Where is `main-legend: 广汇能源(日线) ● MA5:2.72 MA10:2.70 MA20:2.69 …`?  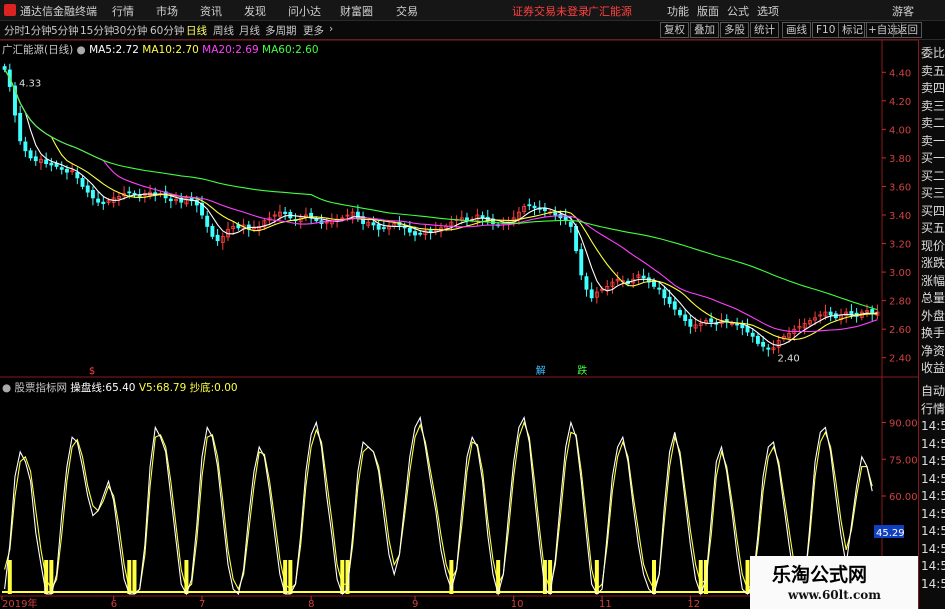 main-legend: 广汇能源(日线) ● MA5:2.72 MA10:2.70 MA20:2.69 … is located at coordinates (160, 49).